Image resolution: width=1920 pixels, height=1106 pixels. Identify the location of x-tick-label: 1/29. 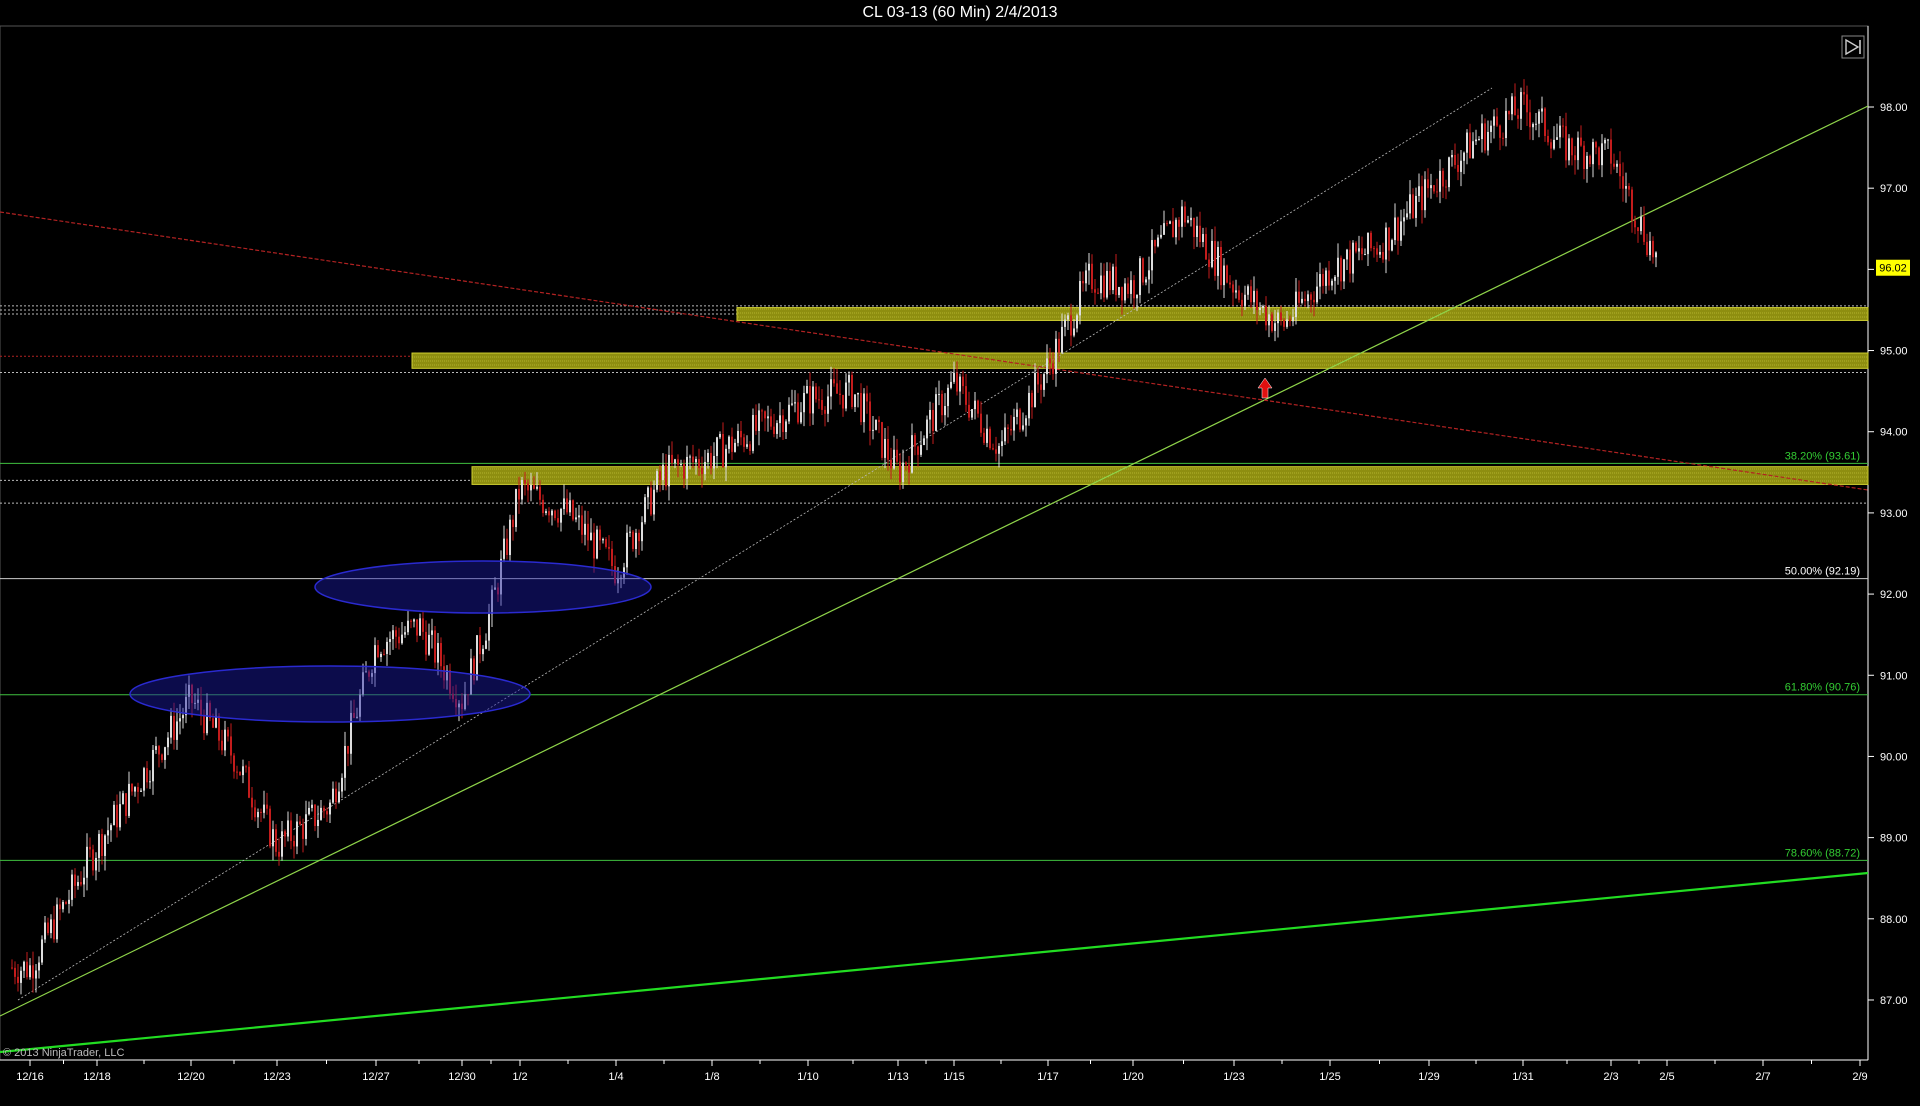
(1428, 1077).